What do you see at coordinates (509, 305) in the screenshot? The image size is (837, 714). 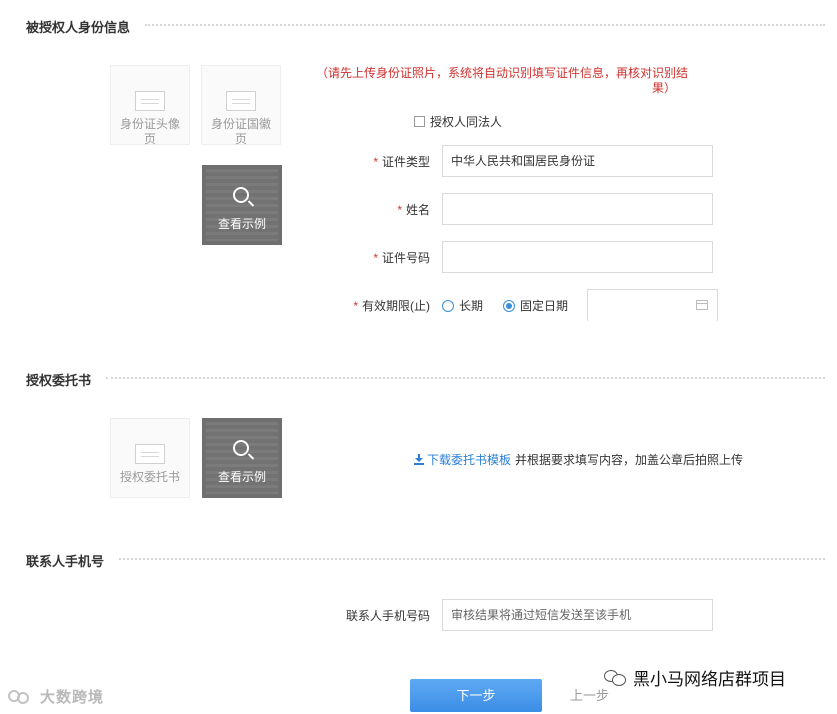 I see `validity-fixed-date-radio` at bounding box center [509, 305].